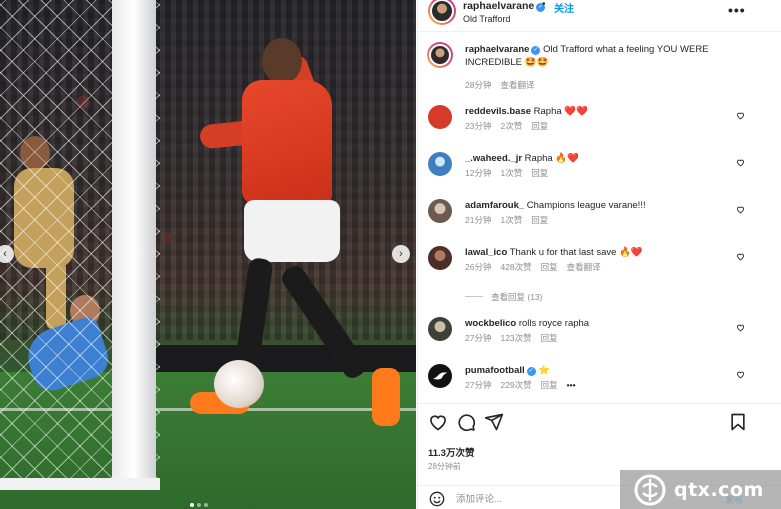 The height and width of the screenshot is (509, 781). What do you see at coordinates (80, 484) in the screenshot?
I see `goal-crossbar` at bounding box center [80, 484].